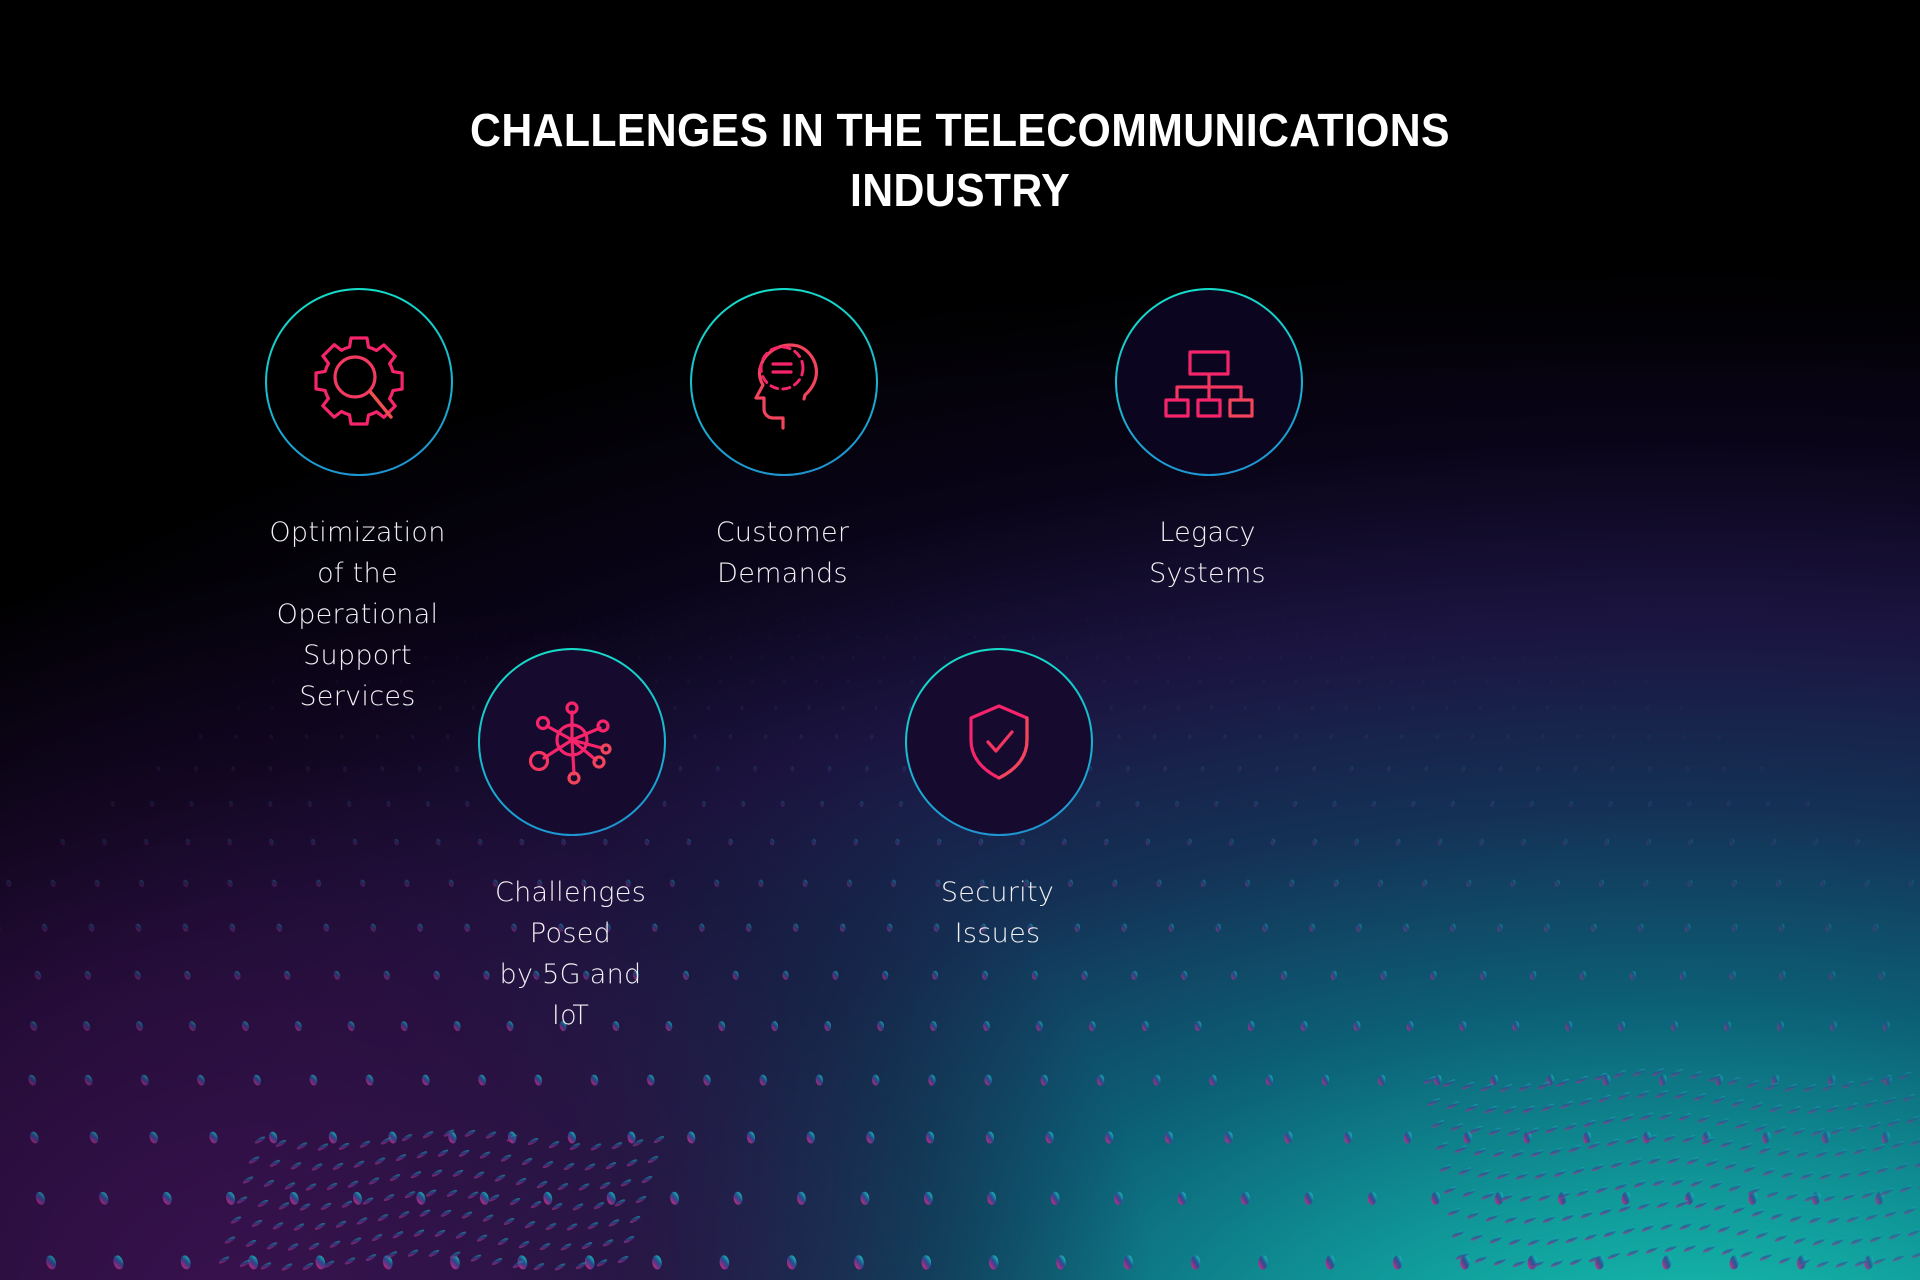 This screenshot has height=1280, width=1920. I want to click on shield-check-icon, so click(999, 742).